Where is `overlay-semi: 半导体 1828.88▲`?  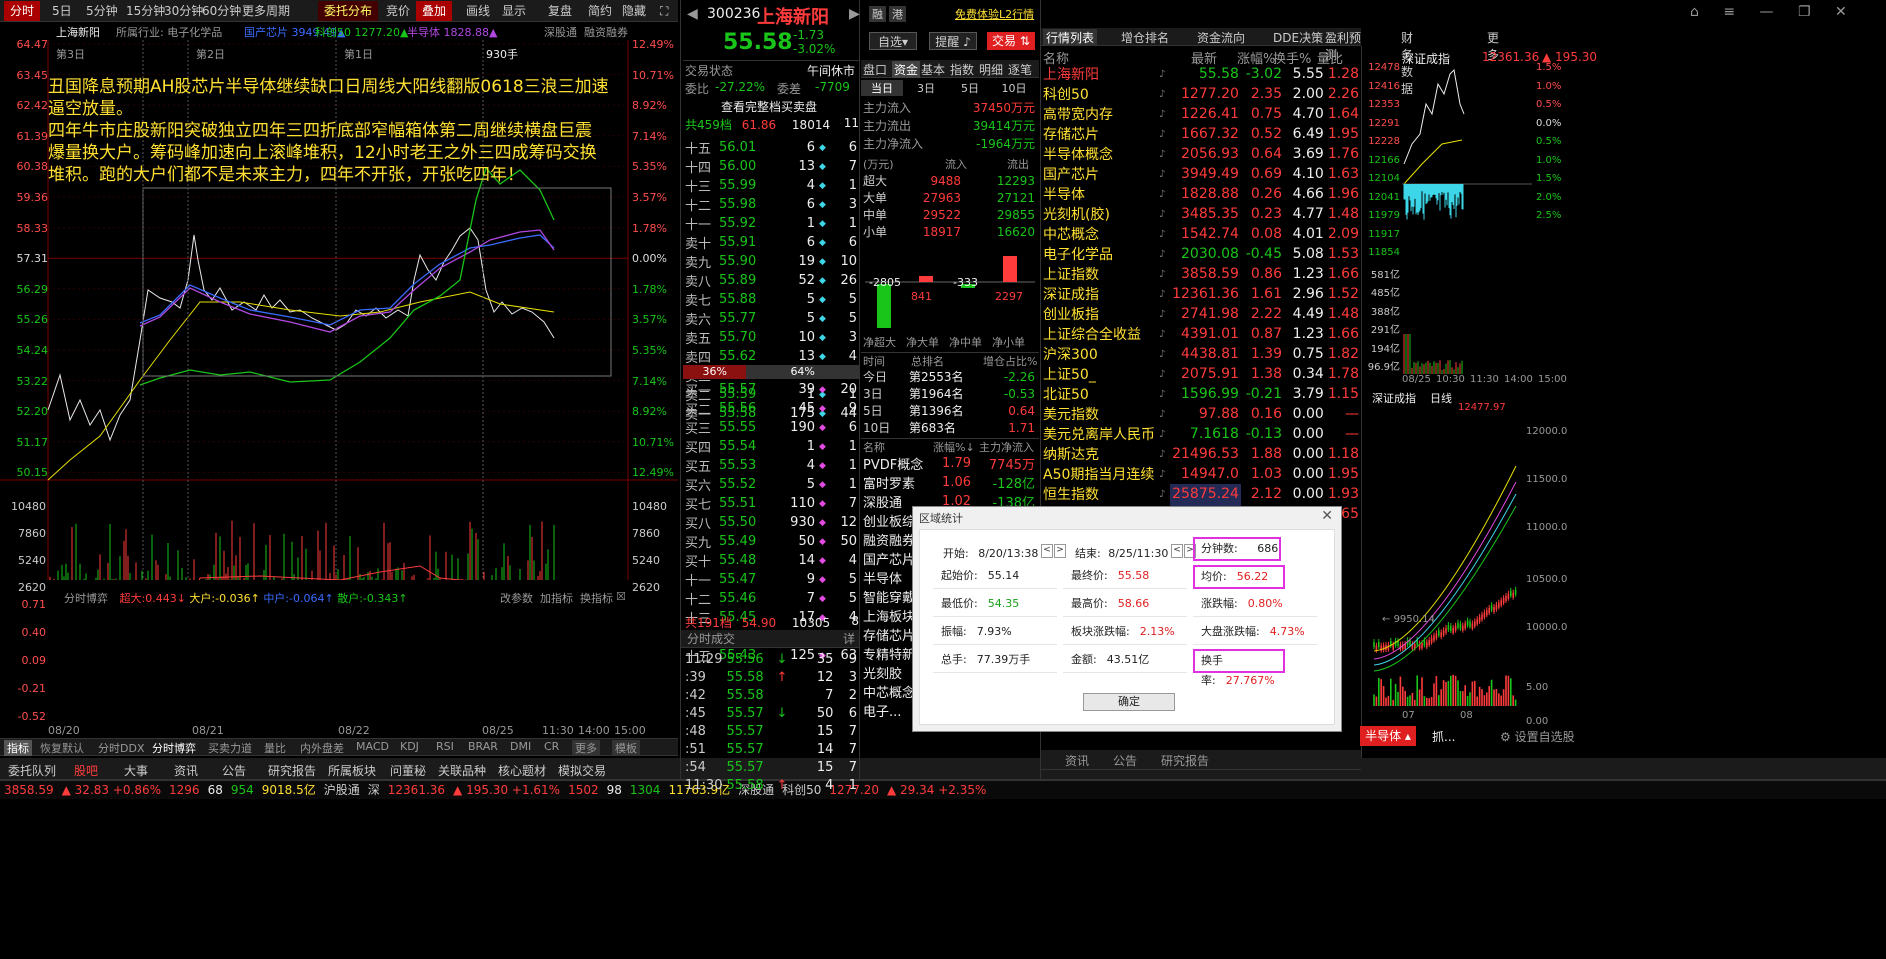
overlay-semi: 半导体 1828.88▲ is located at coordinates (452, 32).